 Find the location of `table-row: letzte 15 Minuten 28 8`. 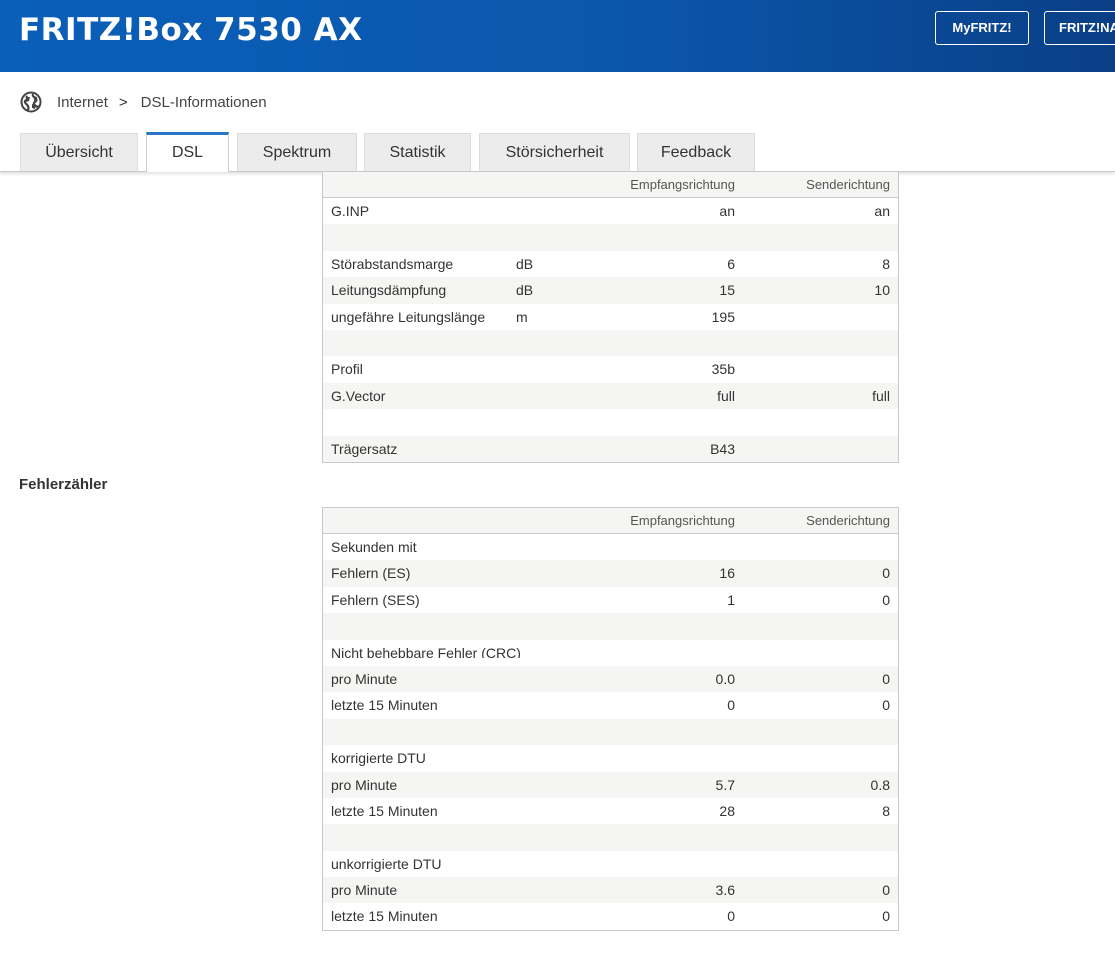

table-row: letzte 15 Minuten 28 8 is located at coordinates (610, 811).